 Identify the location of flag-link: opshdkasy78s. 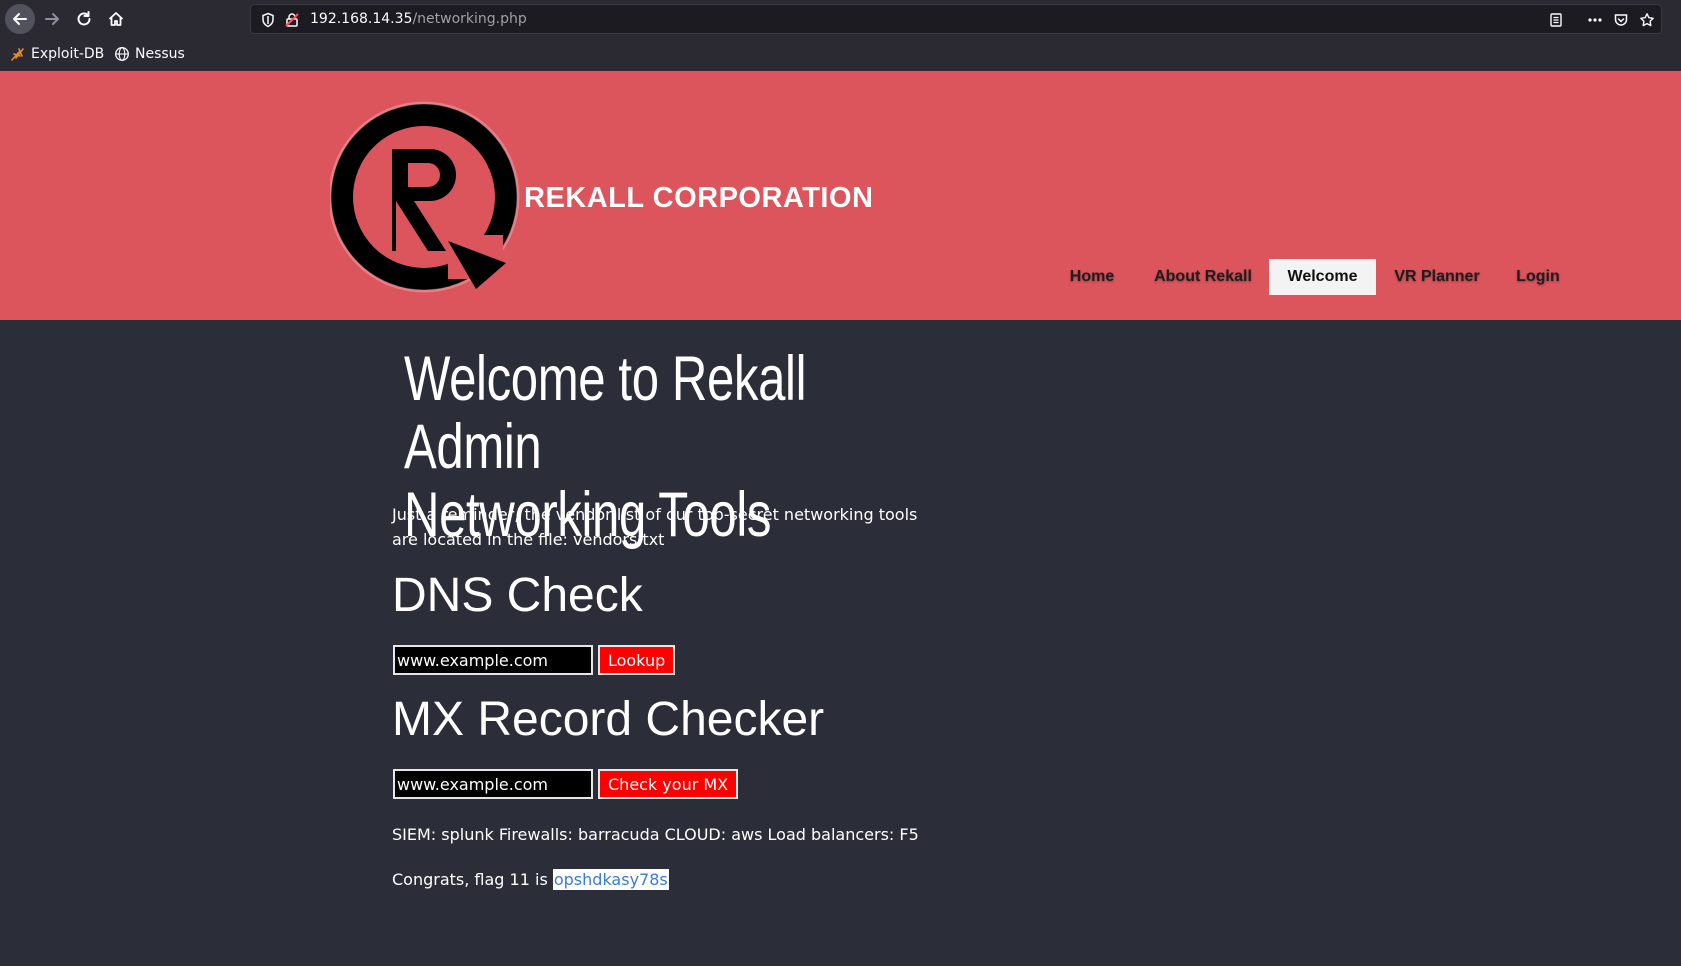
(610, 879).